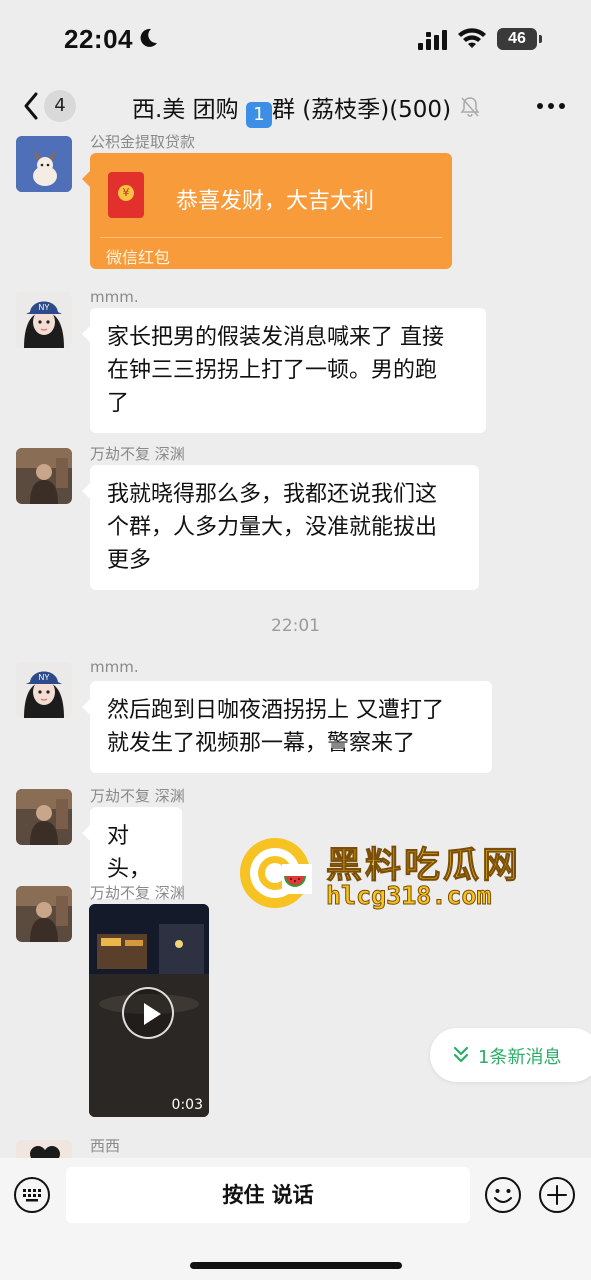 This screenshot has width=591, height=1280. Describe the element at coordinates (129, 853) in the screenshot. I see `message-line: 对头，` at that location.